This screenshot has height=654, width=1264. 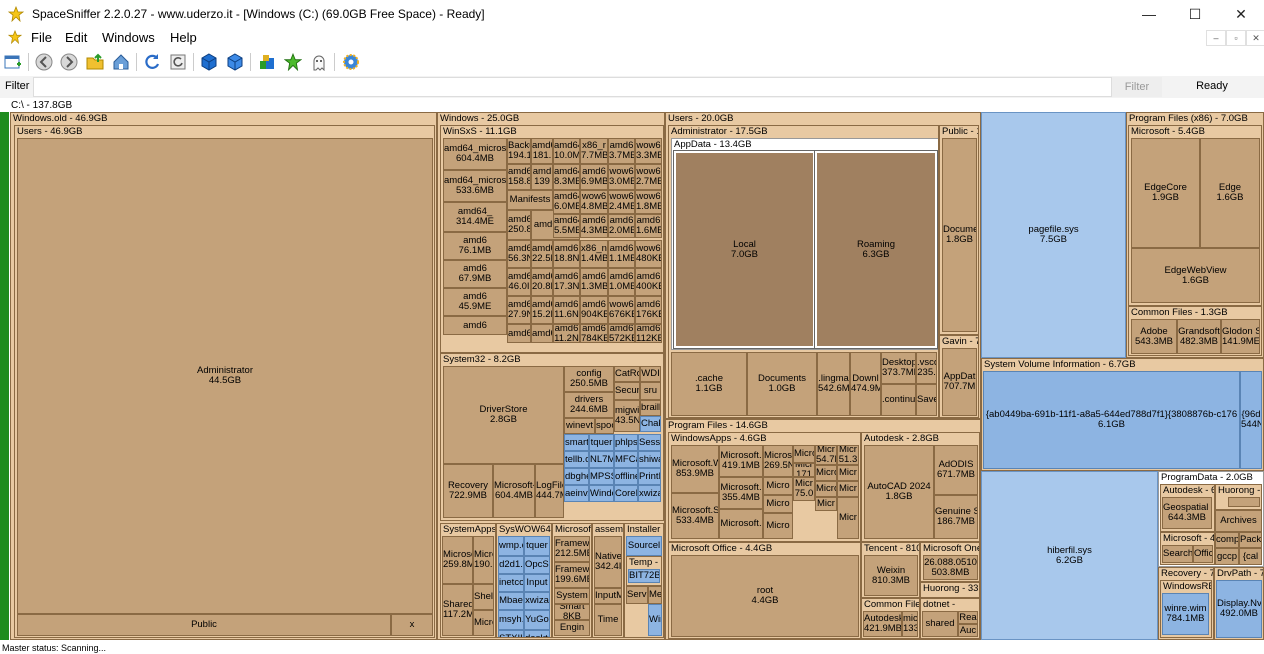 What do you see at coordinates (959, 376) in the screenshot?
I see `tile-gavin: Gavin - 7 AppDat 707.7M` at bounding box center [959, 376].